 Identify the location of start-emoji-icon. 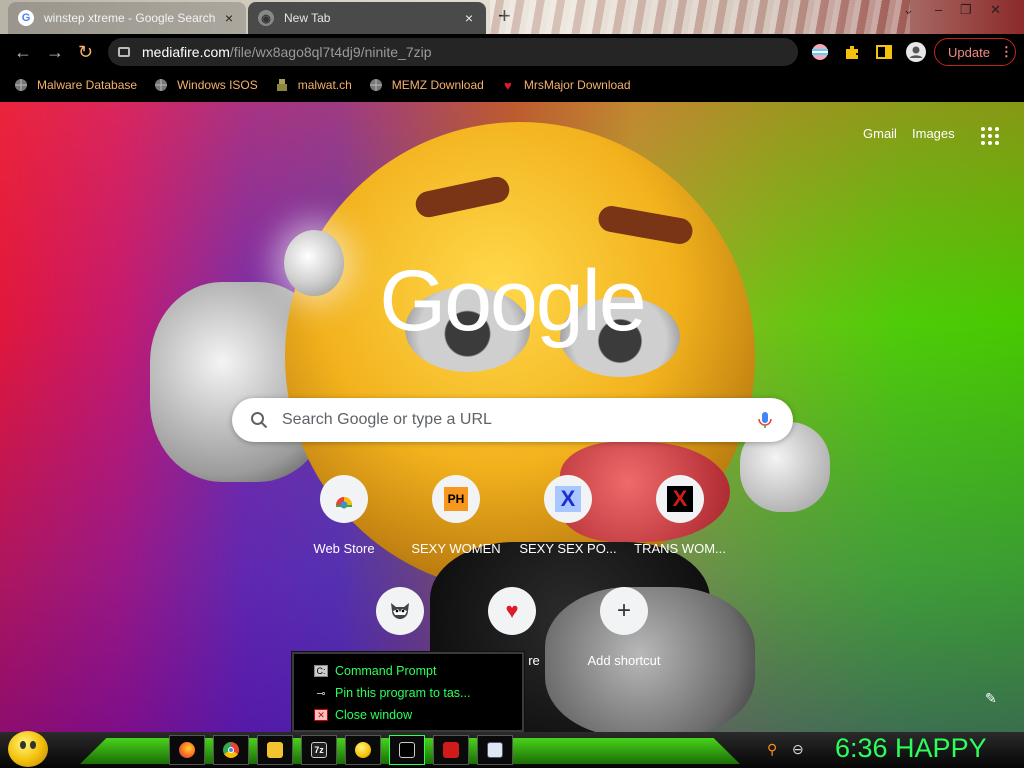
(28, 749).